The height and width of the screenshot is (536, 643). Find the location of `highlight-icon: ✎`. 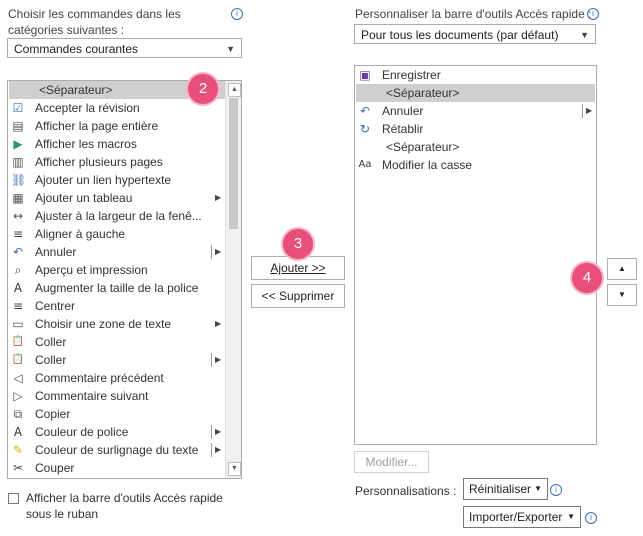

highlight-icon: ✎ is located at coordinates (18, 450).